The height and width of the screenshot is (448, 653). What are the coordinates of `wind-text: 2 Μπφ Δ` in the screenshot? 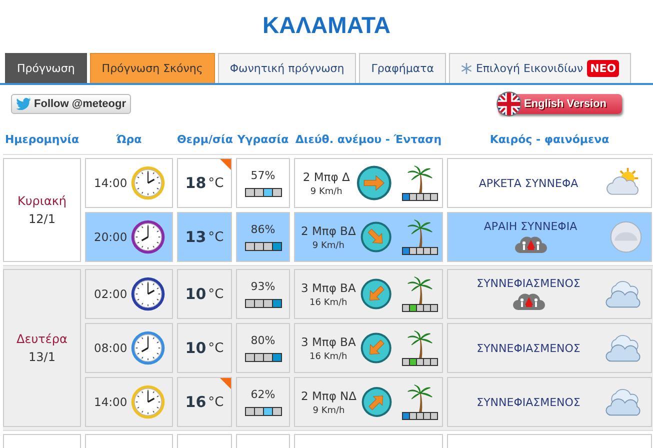 It's located at (326, 177).